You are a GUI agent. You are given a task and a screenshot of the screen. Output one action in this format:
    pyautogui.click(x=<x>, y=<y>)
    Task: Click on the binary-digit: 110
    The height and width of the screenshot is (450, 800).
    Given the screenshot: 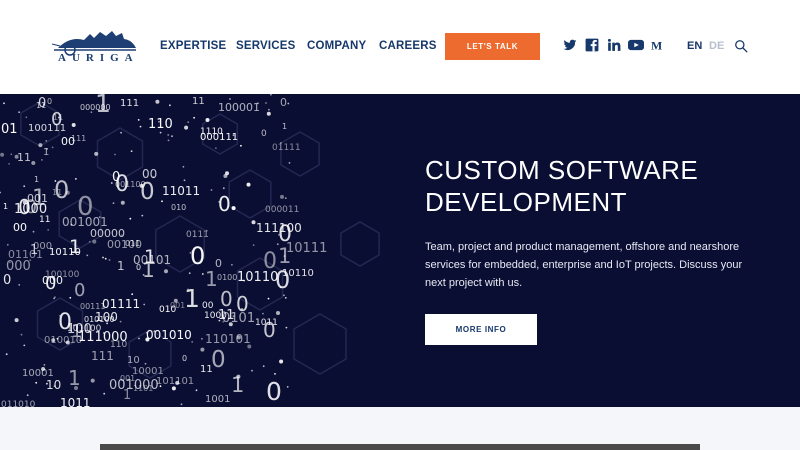 What is the action you would take?
    pyautogui.click(x=118, y=345)
    